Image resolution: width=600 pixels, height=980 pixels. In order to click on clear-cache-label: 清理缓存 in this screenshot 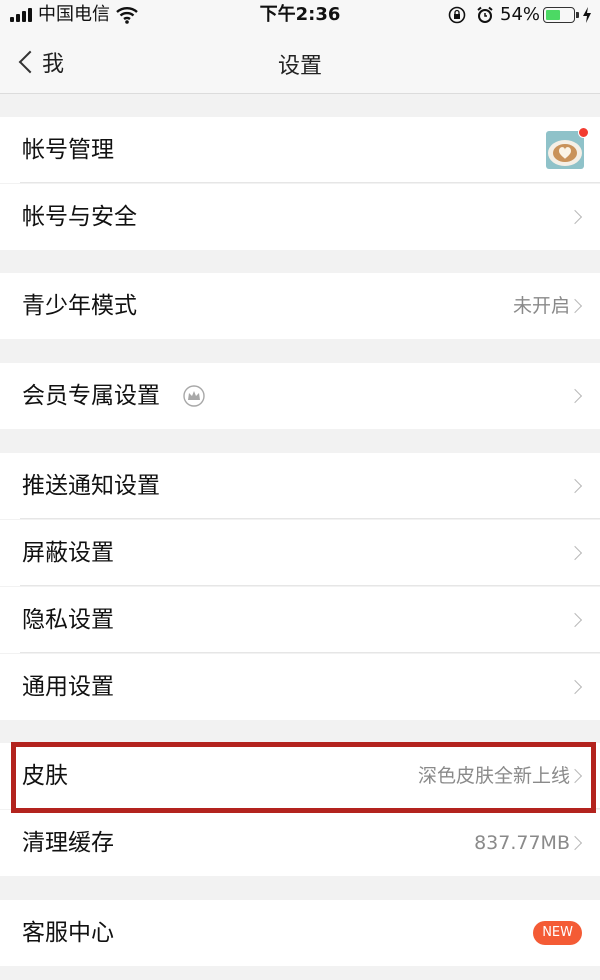, I will do `click(68, 843)`.